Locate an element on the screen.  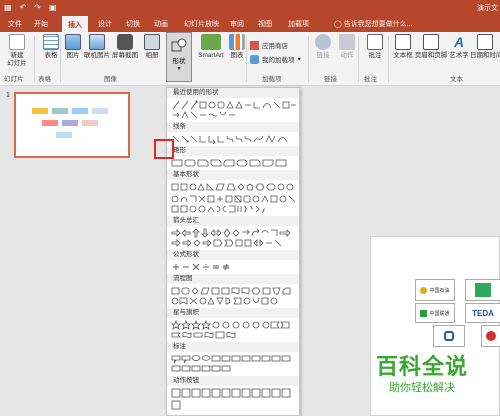
shape-row-equation is located at coordinates (234, 267).